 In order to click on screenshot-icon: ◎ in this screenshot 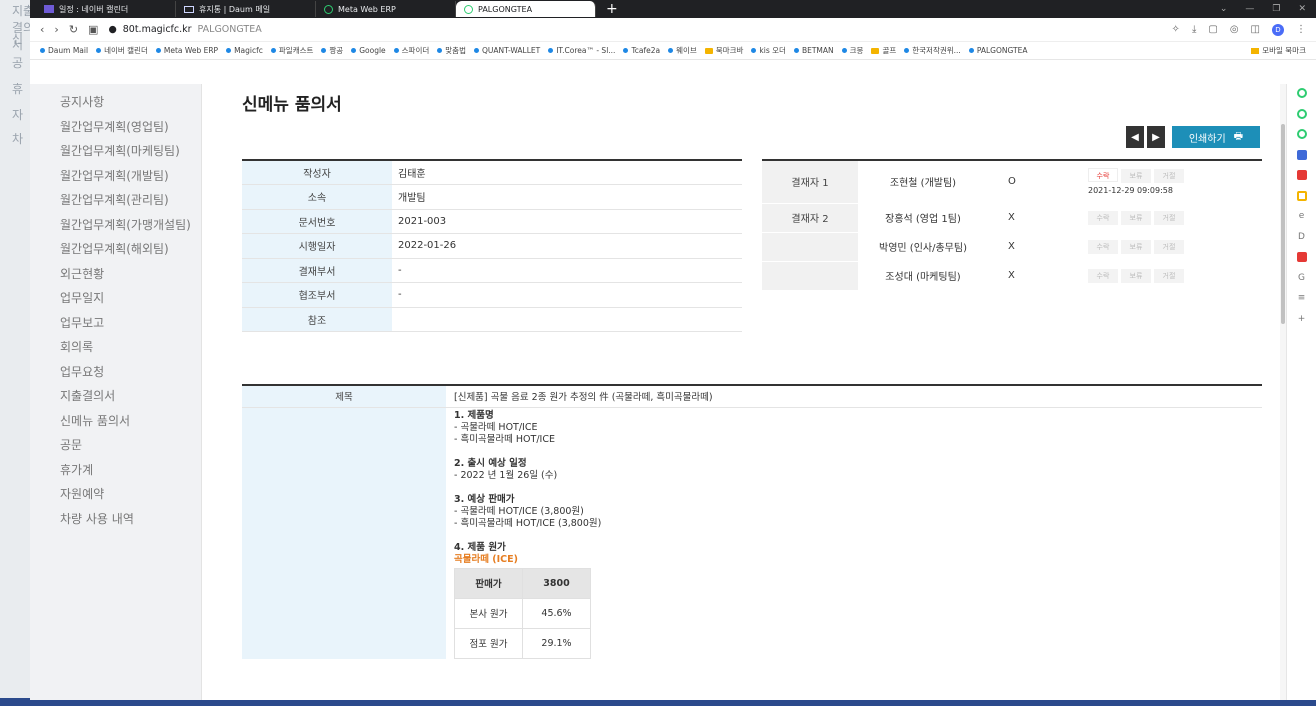, I will do `click(1234, 29)`.